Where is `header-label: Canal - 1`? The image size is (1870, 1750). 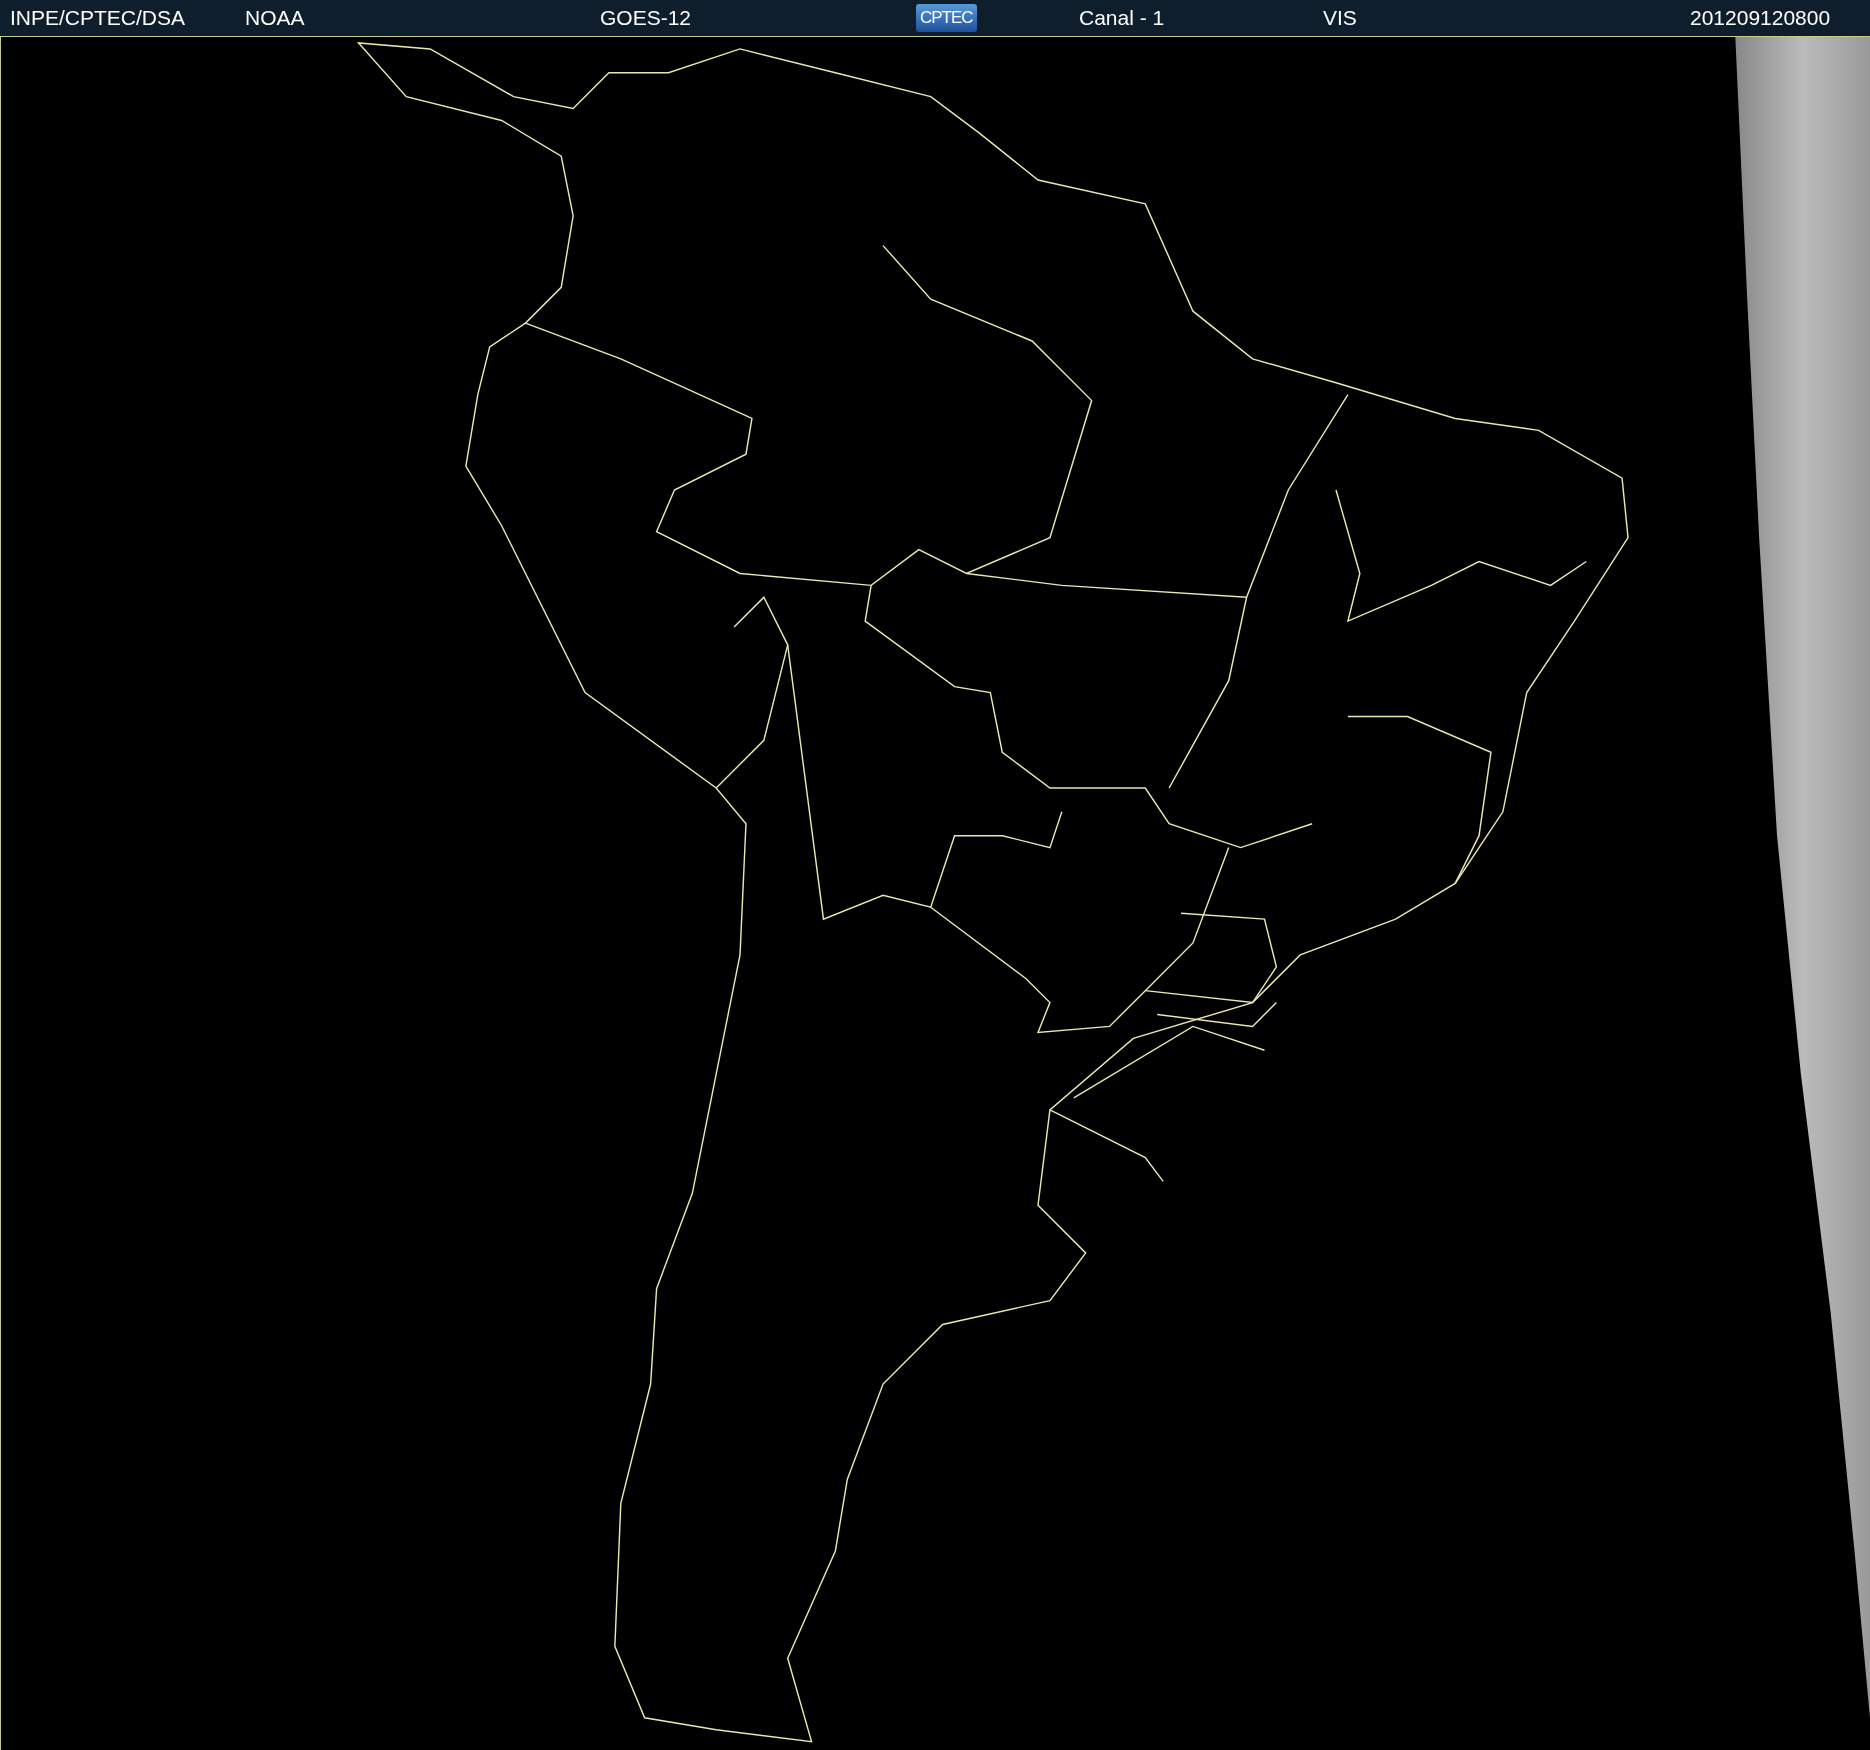 header-label: Canal - 1 is located at coordinates (1122, 18).